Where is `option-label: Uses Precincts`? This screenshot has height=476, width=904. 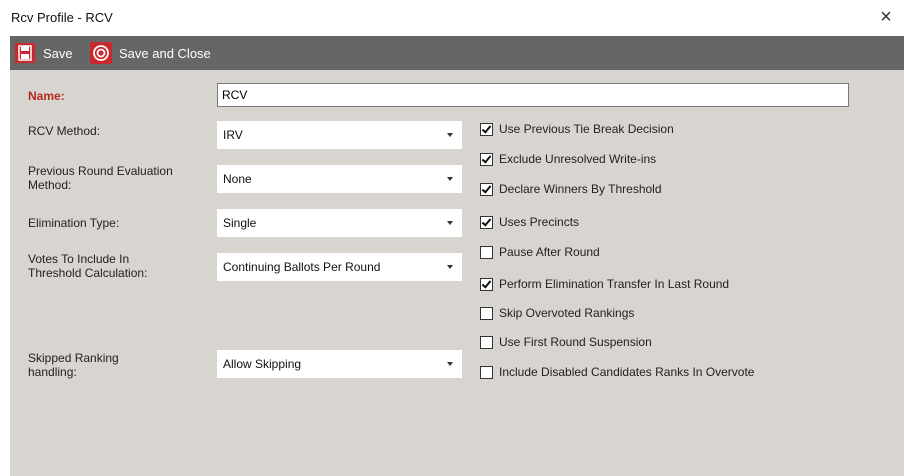
option-label: Uses Precincts is located at coordinates (539, 222).